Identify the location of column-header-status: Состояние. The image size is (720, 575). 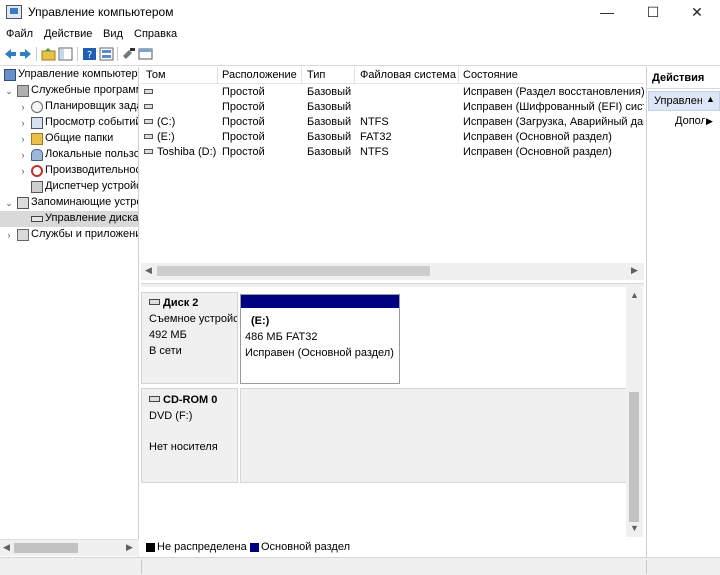
(490, 75).